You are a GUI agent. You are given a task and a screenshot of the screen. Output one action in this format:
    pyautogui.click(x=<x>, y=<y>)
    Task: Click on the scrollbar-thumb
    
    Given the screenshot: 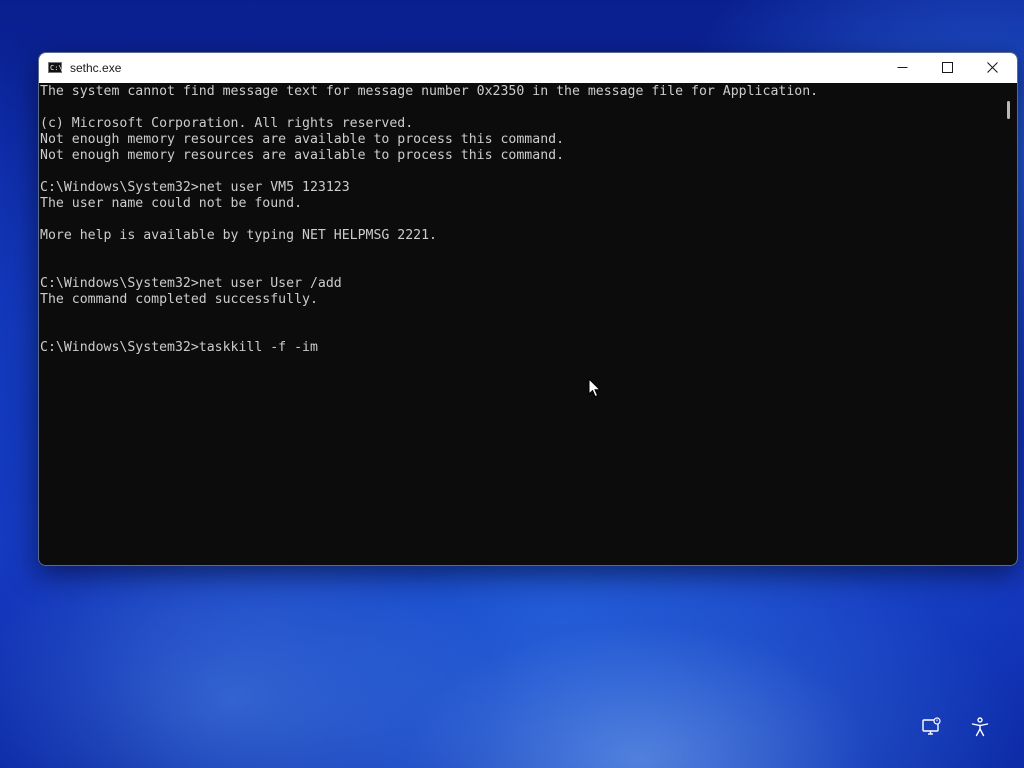 What is the action you would take?
    pyautogui.click(x=1008, y=110)
    